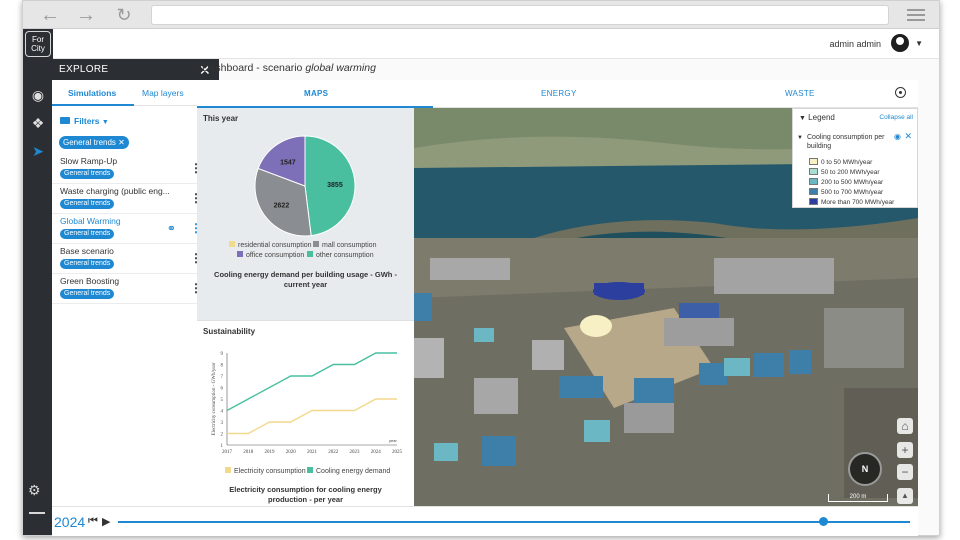  What do you see at coordinates (38, 151) in the screenshot?
I see `rocket-icon: ➤` at bounding box center [38, 151].